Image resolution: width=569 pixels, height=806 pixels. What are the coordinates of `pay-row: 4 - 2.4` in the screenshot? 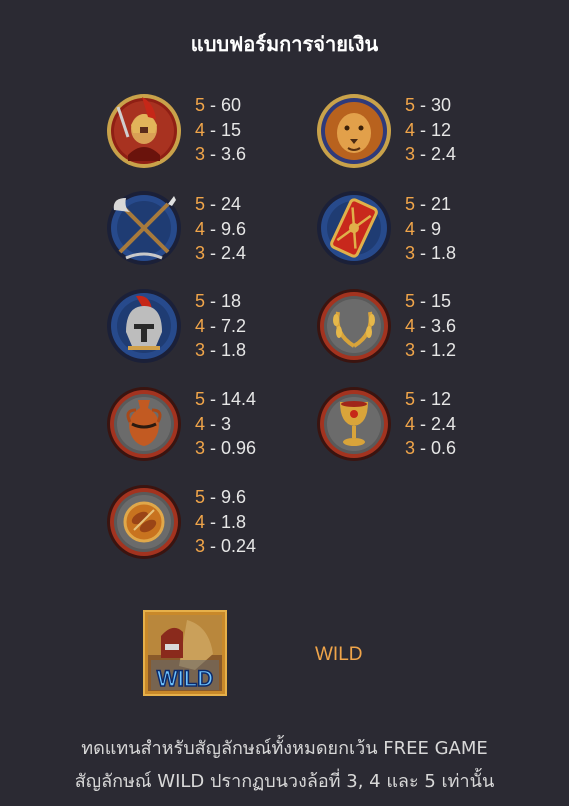 It's located at (431, 423).